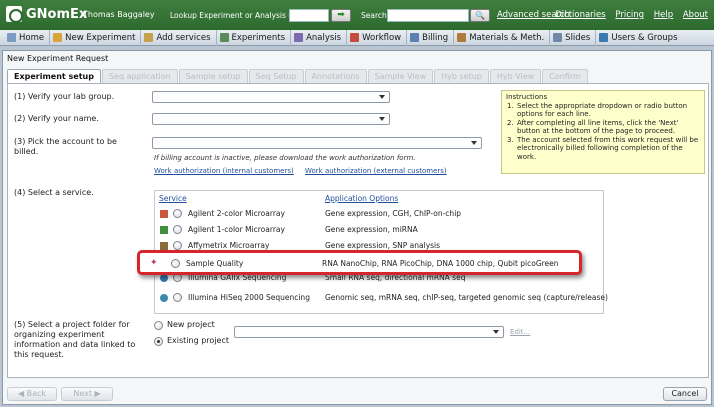 The height and width of the screenshot is (407, 714). What do you see at coordinates (173, 198) in the screenshot?
I see `service-column-header: Service` at bounding box center [173, 198].